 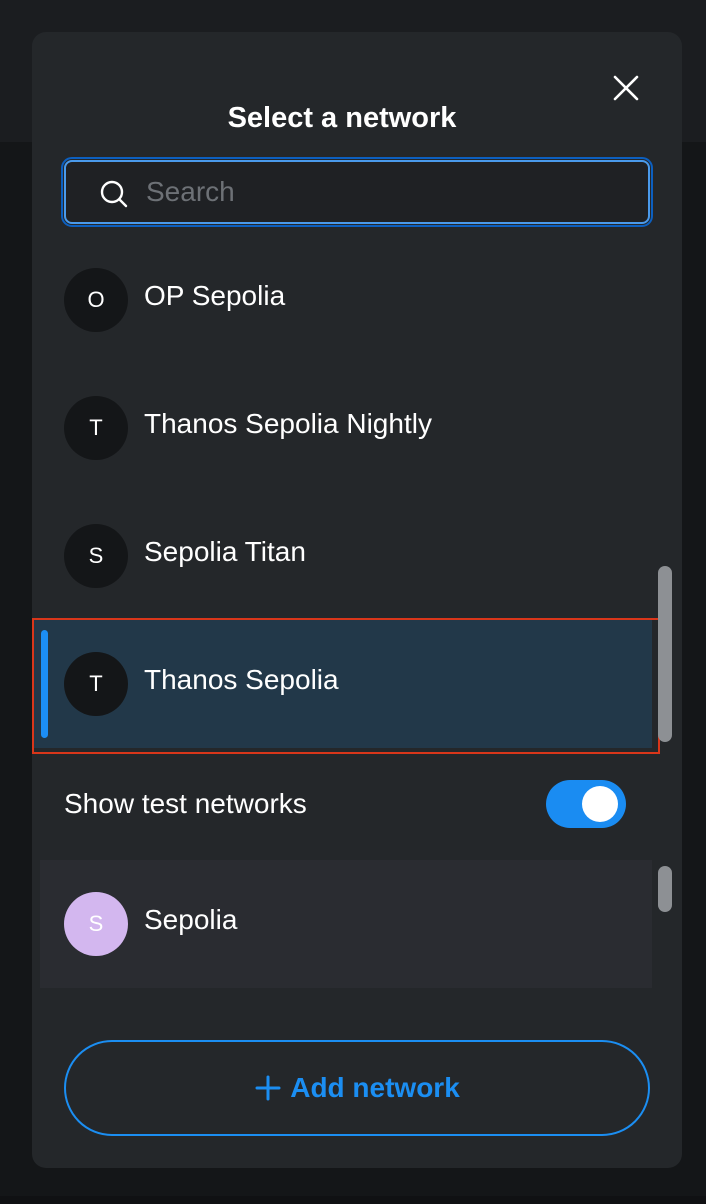 What do you see at coordinates (215, 295) in the screenshot?
I see `network-label: OP Sepolia` at bounding box center [215, 295].